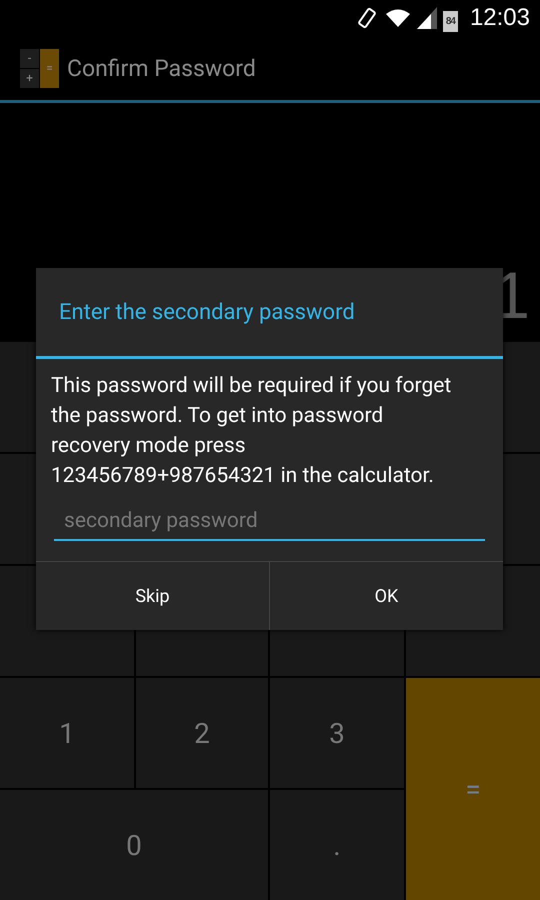 This screenshot has height=900, width=540. I want to click on signal-icon, so click(426, 18).